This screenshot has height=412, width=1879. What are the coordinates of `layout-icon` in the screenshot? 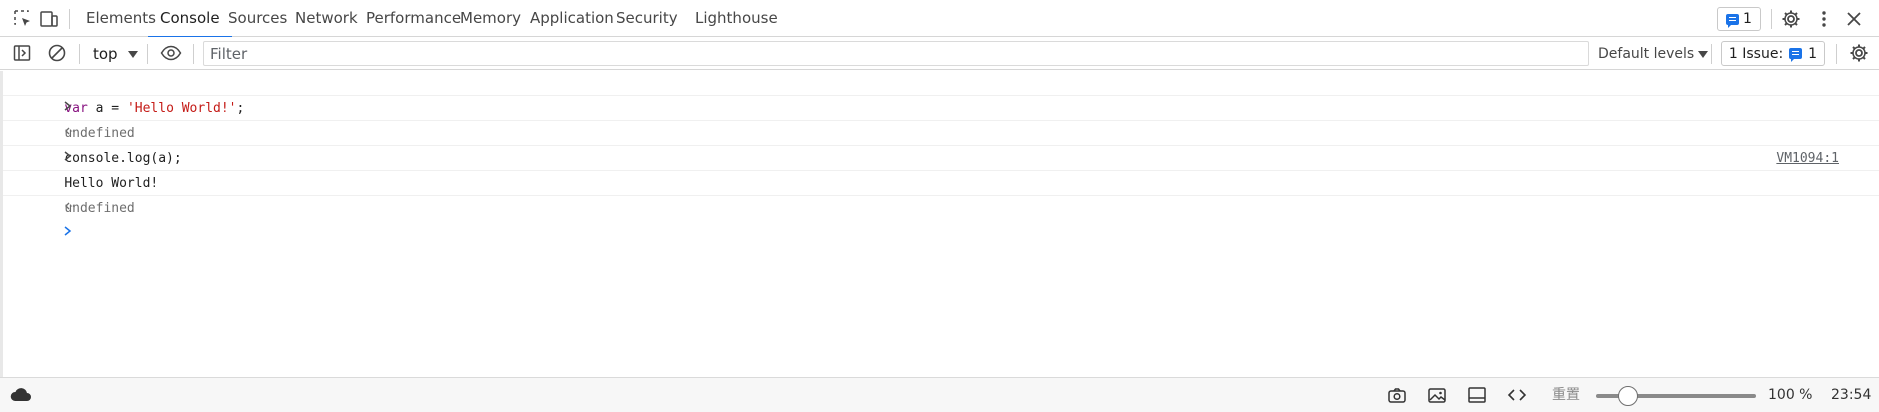 It's located at (1477, 395).